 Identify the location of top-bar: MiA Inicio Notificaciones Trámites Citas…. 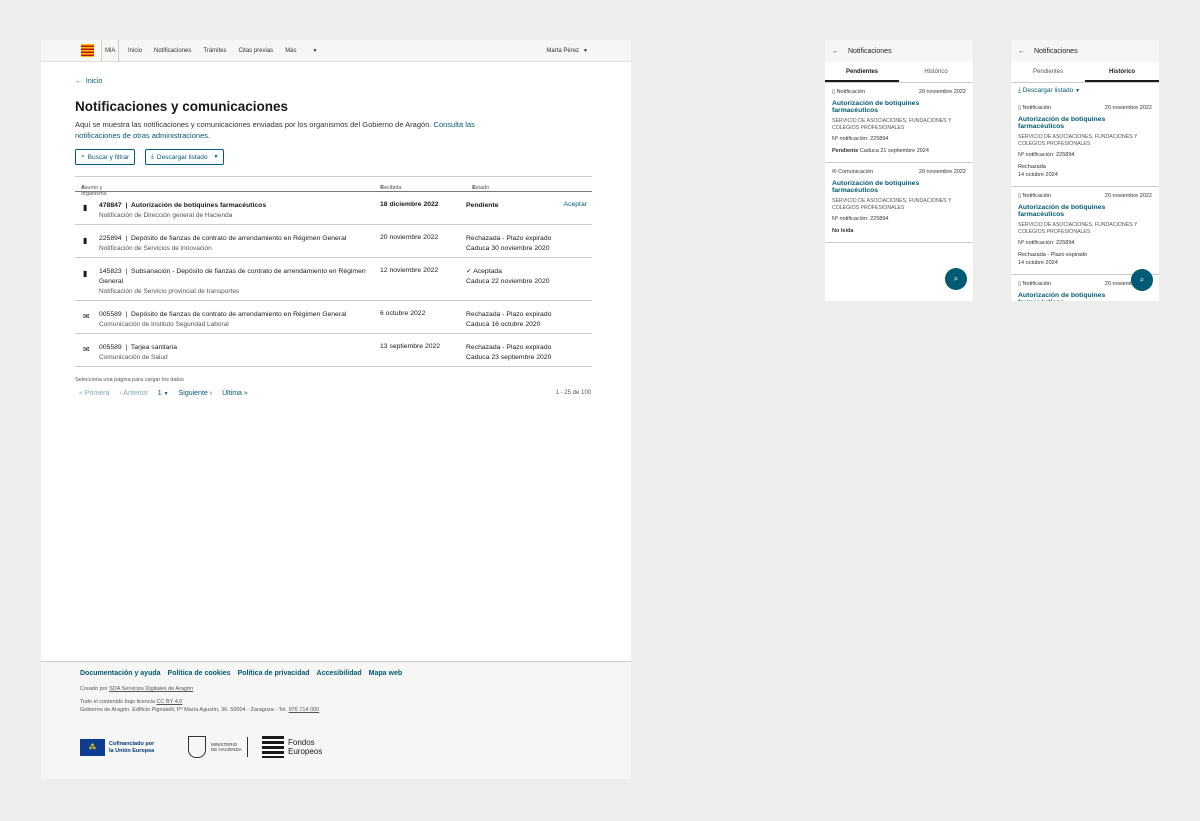
(336, 51).